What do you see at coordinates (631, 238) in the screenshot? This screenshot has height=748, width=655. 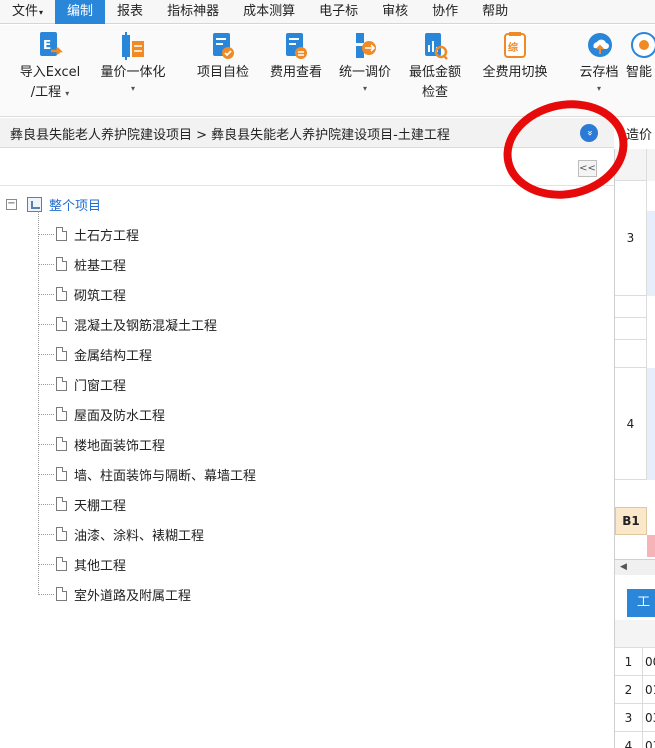 I see `row-number: 3` at bounding box center [631, 238].